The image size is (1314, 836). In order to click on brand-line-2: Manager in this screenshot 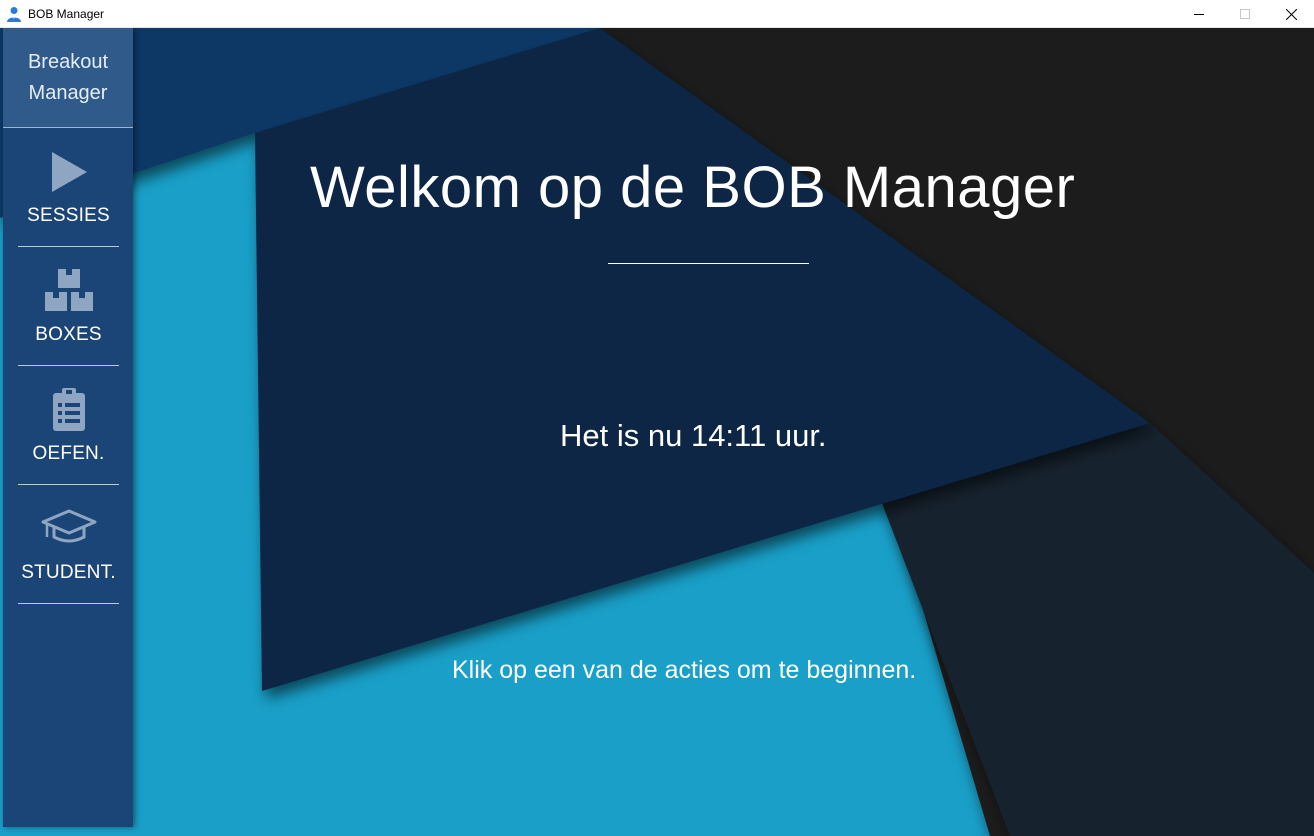, I will do `click(68, 92)`.